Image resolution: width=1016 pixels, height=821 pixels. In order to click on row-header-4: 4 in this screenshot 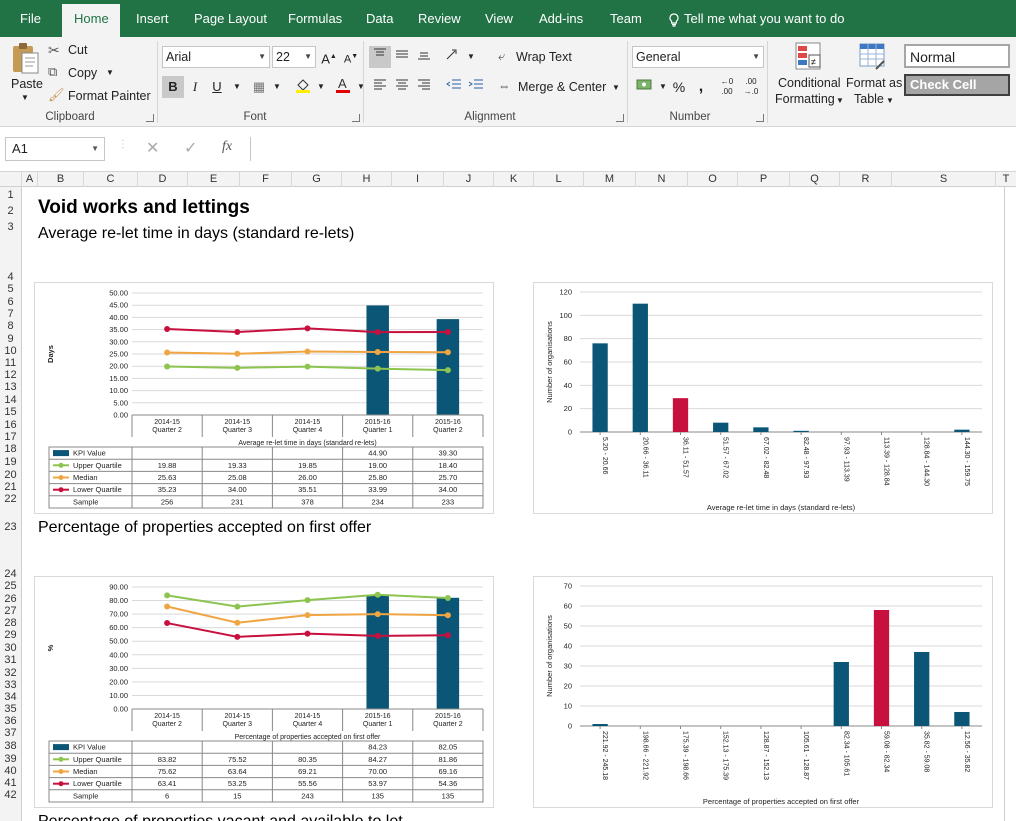, I will do `click(10, 277)`.